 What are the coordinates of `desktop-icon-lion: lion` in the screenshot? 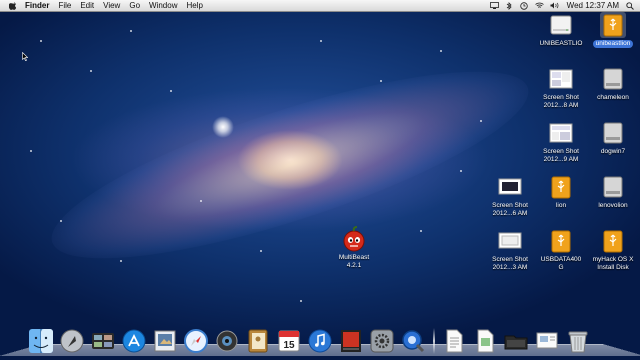 It's located at (561, 192).